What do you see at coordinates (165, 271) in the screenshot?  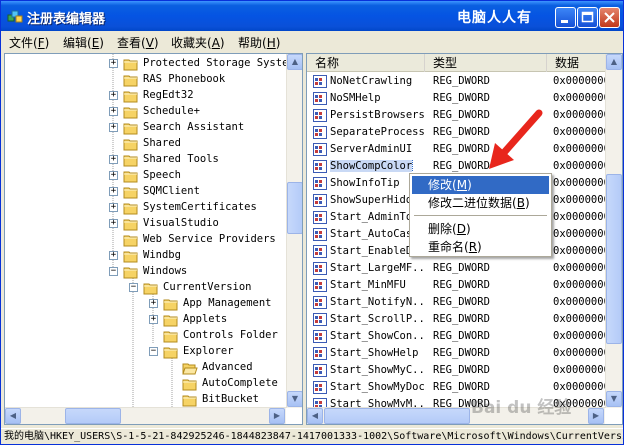 I see `tree-item-label: Windows` at bounding box center [165, 271].